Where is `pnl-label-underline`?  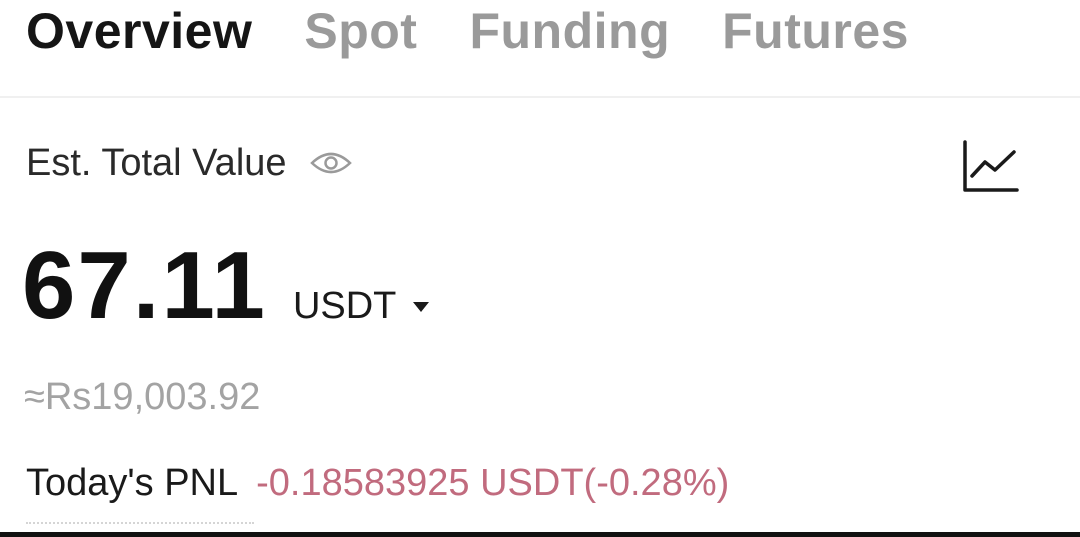 pnl-label-underline is located at coordinates (140, 523).